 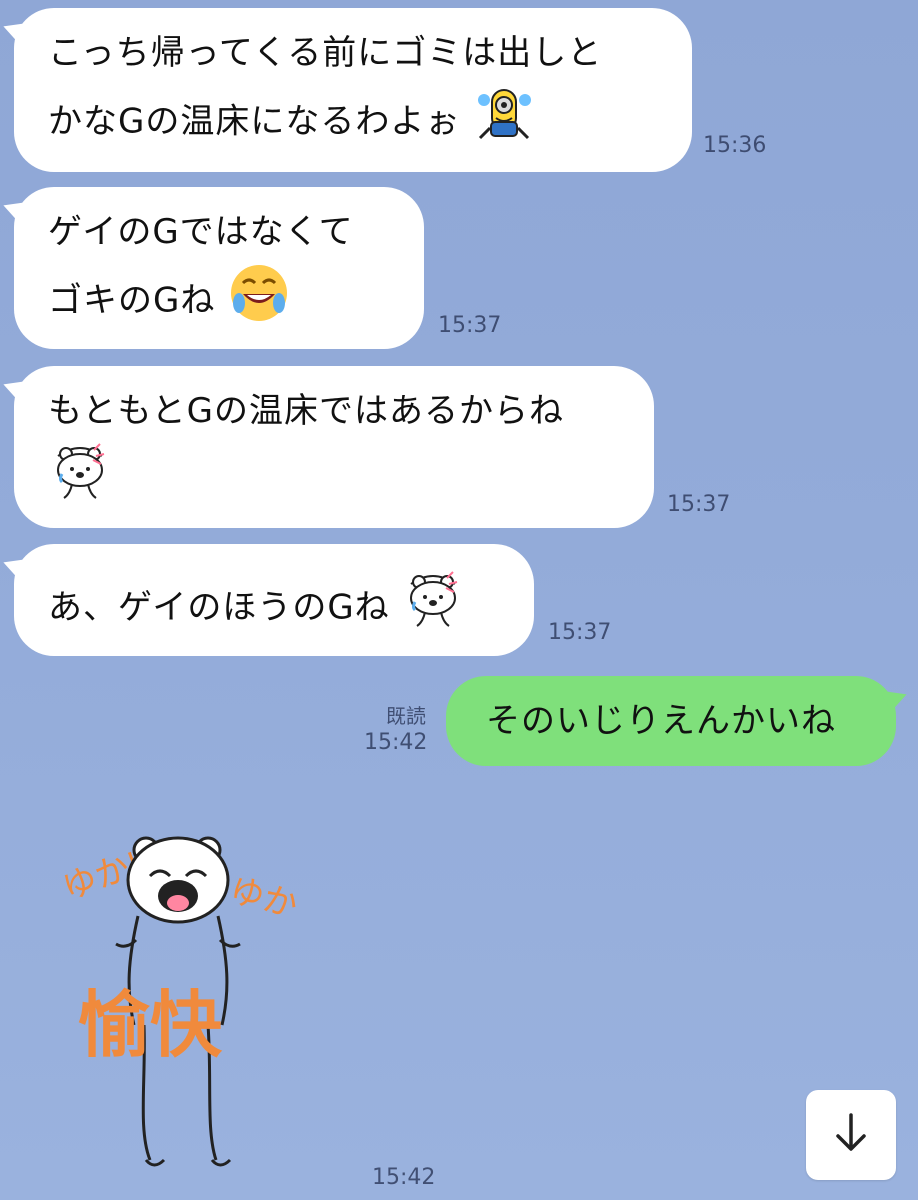 I want to click on message-bubble: あ、ゲイのほうのGね, so click(x=274, y=600).